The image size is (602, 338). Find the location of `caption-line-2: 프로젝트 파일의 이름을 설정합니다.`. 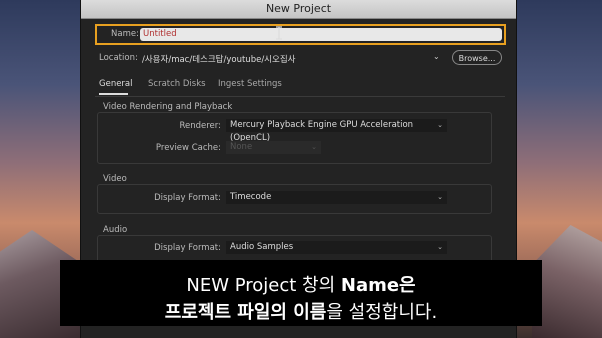

caption-line-2: 프로젝트 파일의 이름을 설정합니다. is located at coordinates (301, 311).